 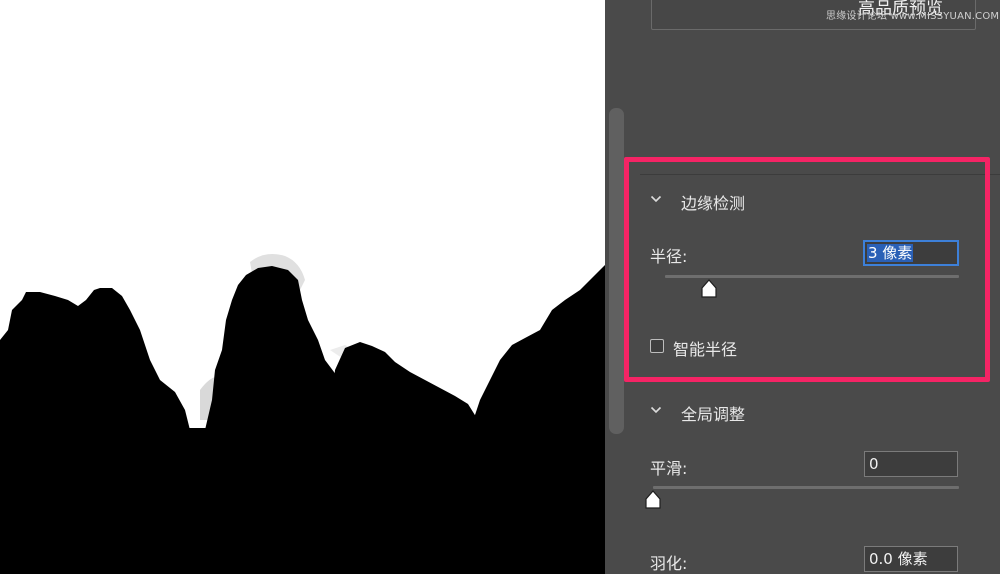 I want to click on canvas-scrollbar-thumb, so click(x=616, y=271).